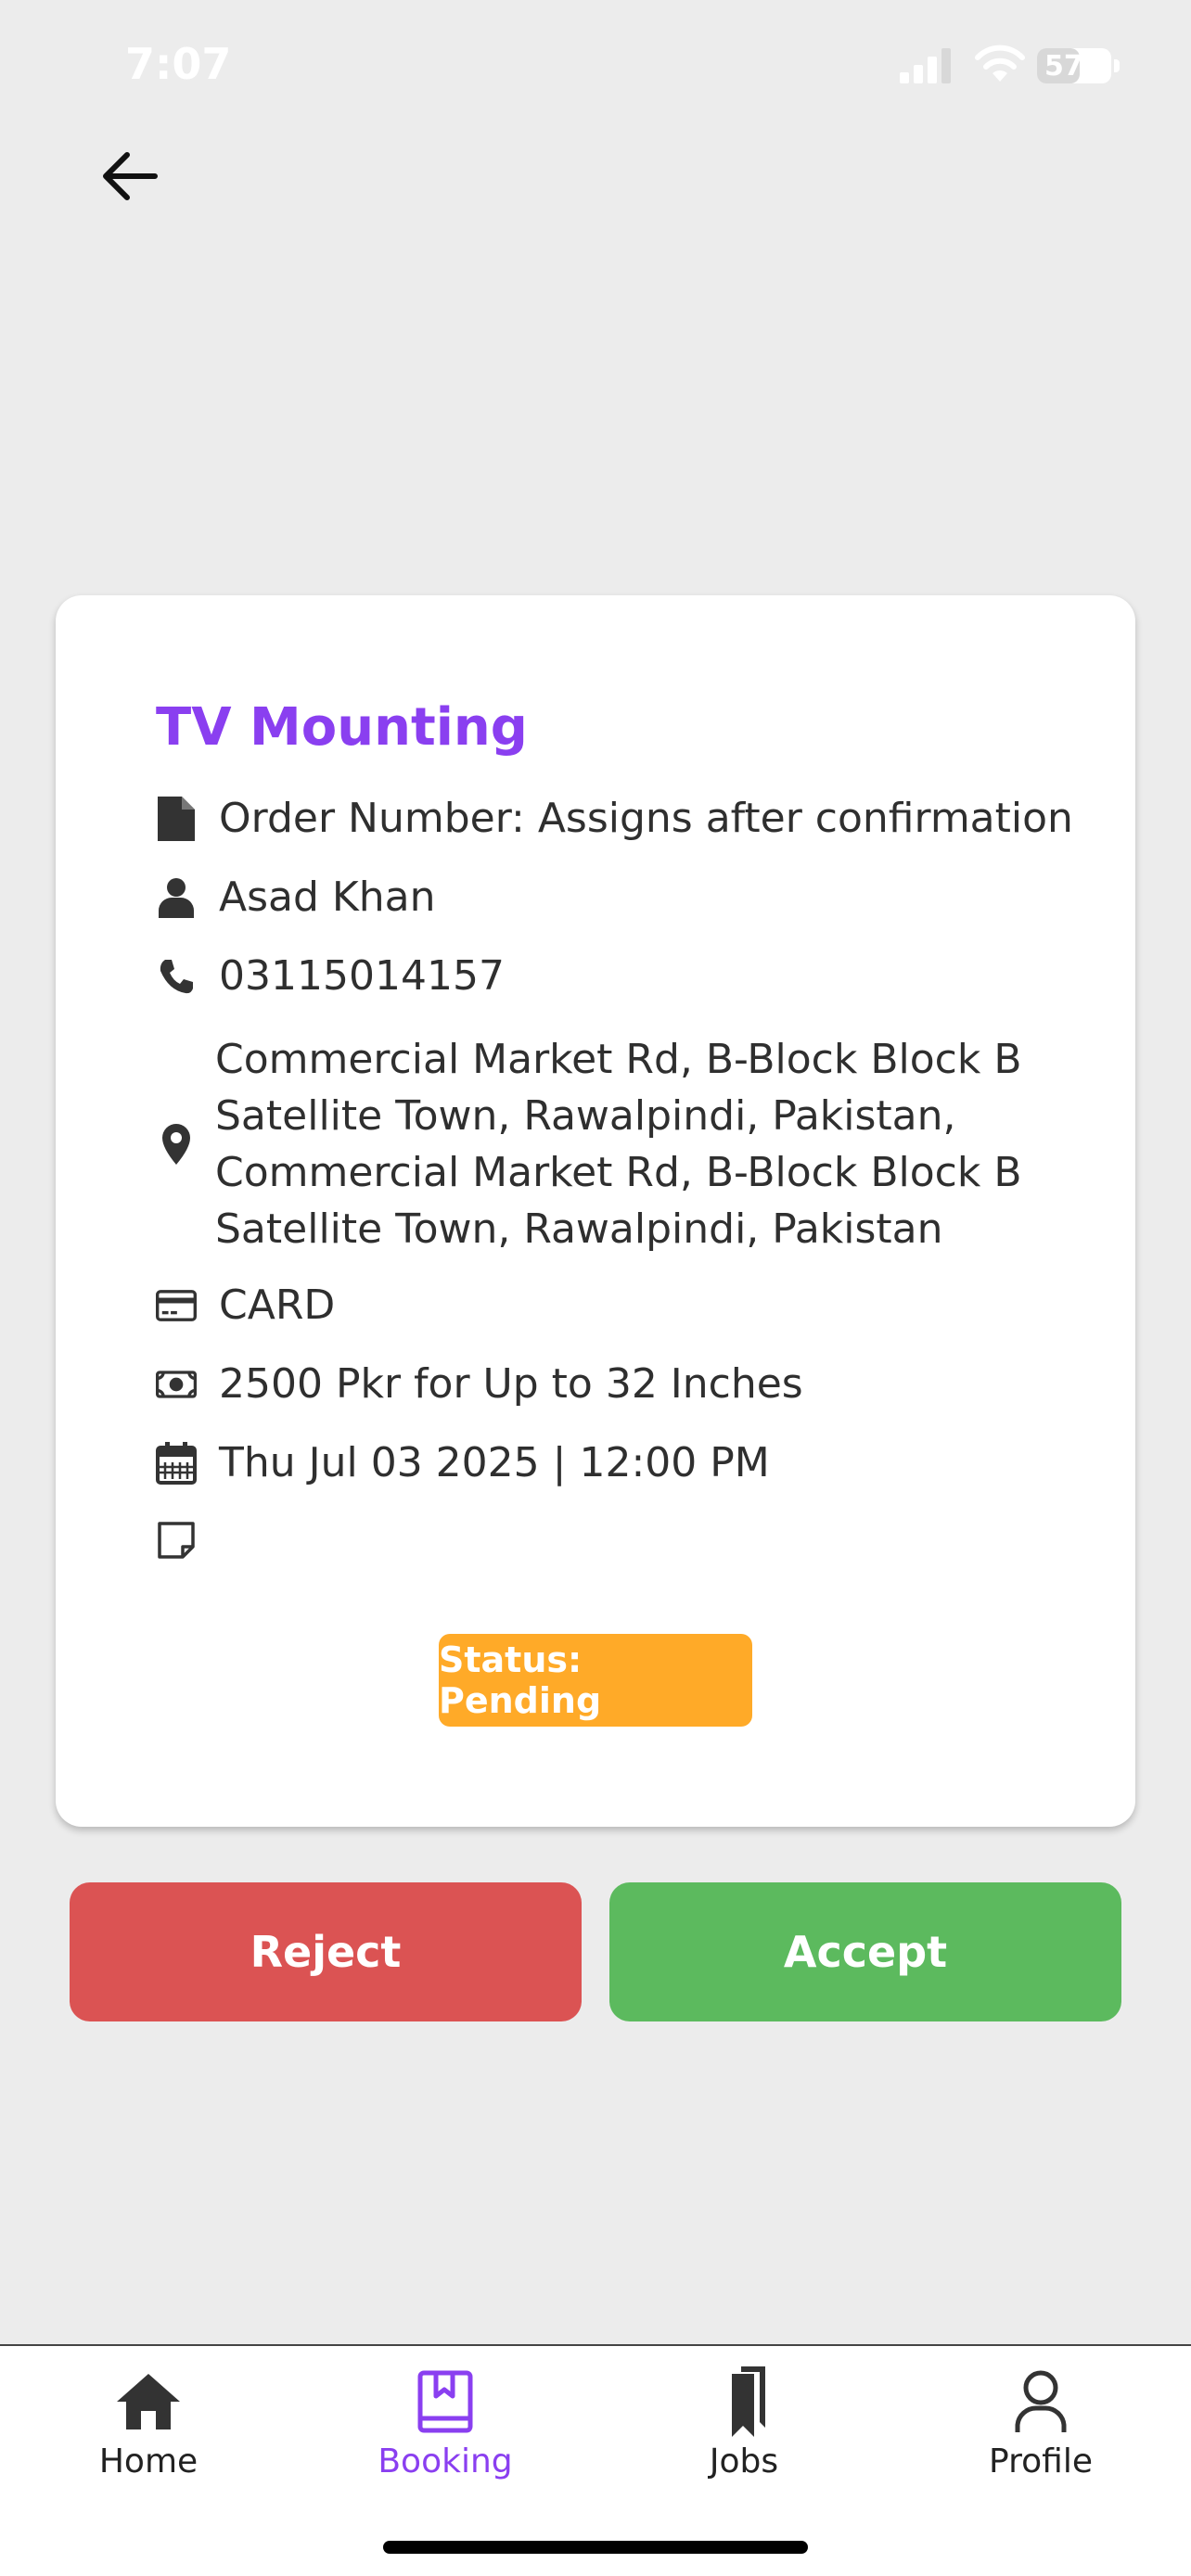  I want to click on customer-row: Asad Khan, so click(296, 897).